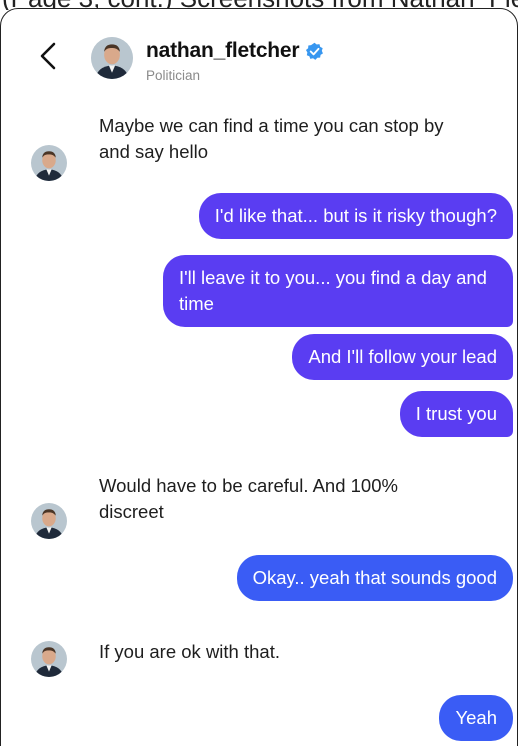  What do you see at coordinates (315, 51) in the screenshot?
I see `verified-badge-icon` at bounding box center [315, 51].